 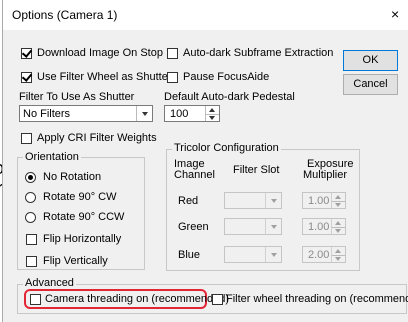 I want to click on pedestal-spinner: 100, so click(x=192, y=113).